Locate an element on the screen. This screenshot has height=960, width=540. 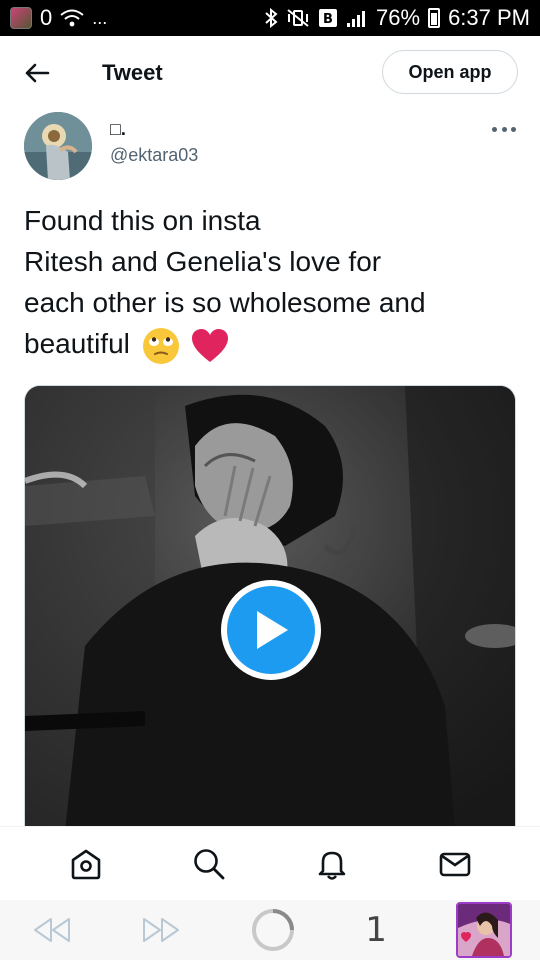
reload-button is located at coordinates (273, 930).